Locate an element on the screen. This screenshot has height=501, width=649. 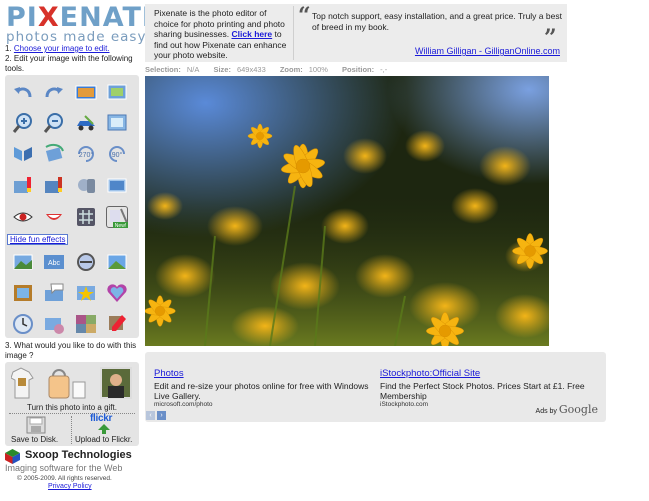
ad-title: Photos is located at coordinates (169, 373).